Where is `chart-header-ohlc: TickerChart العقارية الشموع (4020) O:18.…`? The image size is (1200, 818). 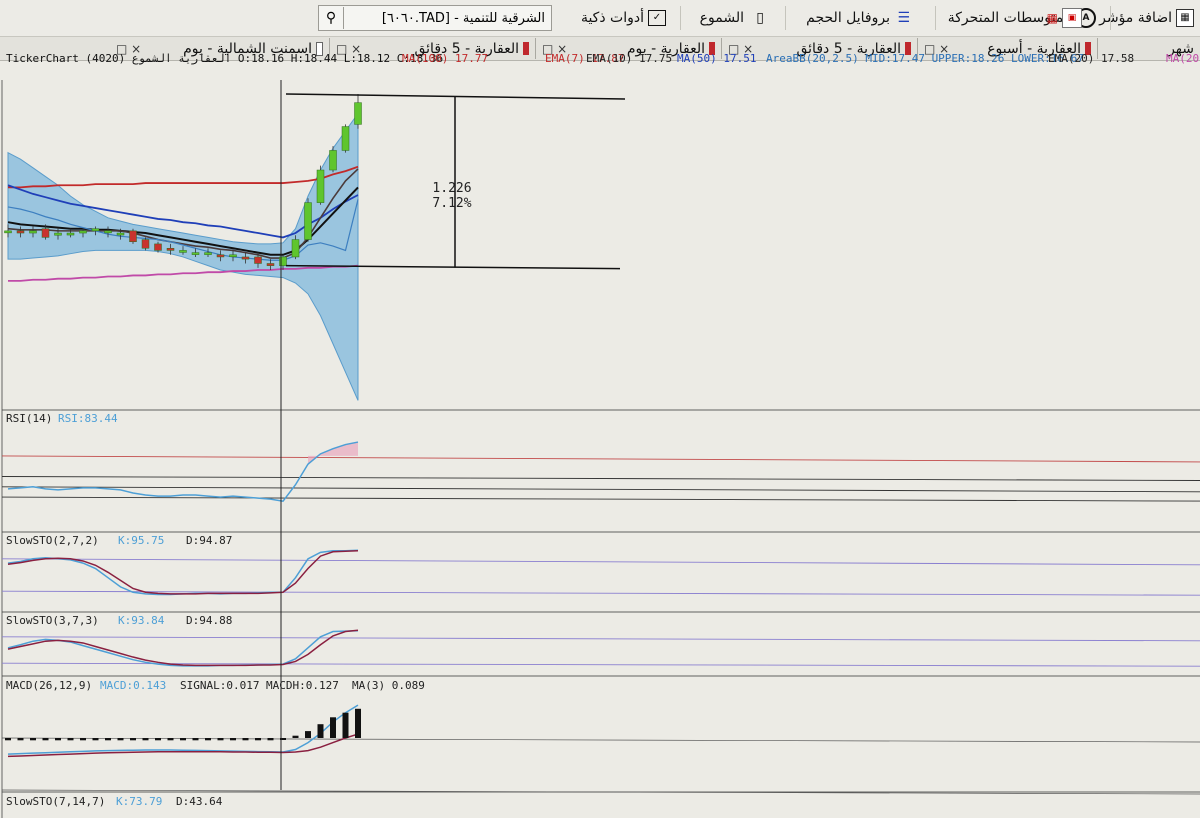
chart-header-ohlc: TickerChart العقارية الشموع (4020) O:18.… is located at coordinates (224, 58).